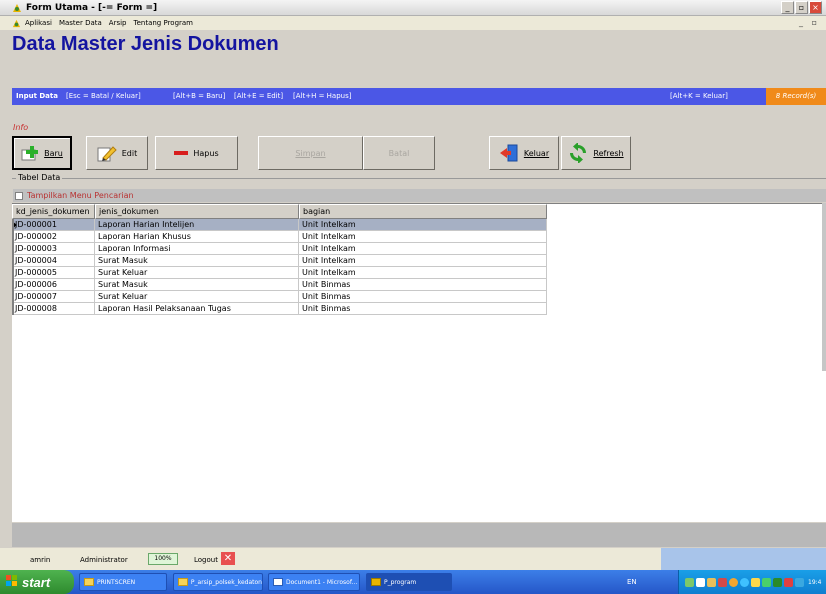  I want to click on folder-icon, so click(89, 582).